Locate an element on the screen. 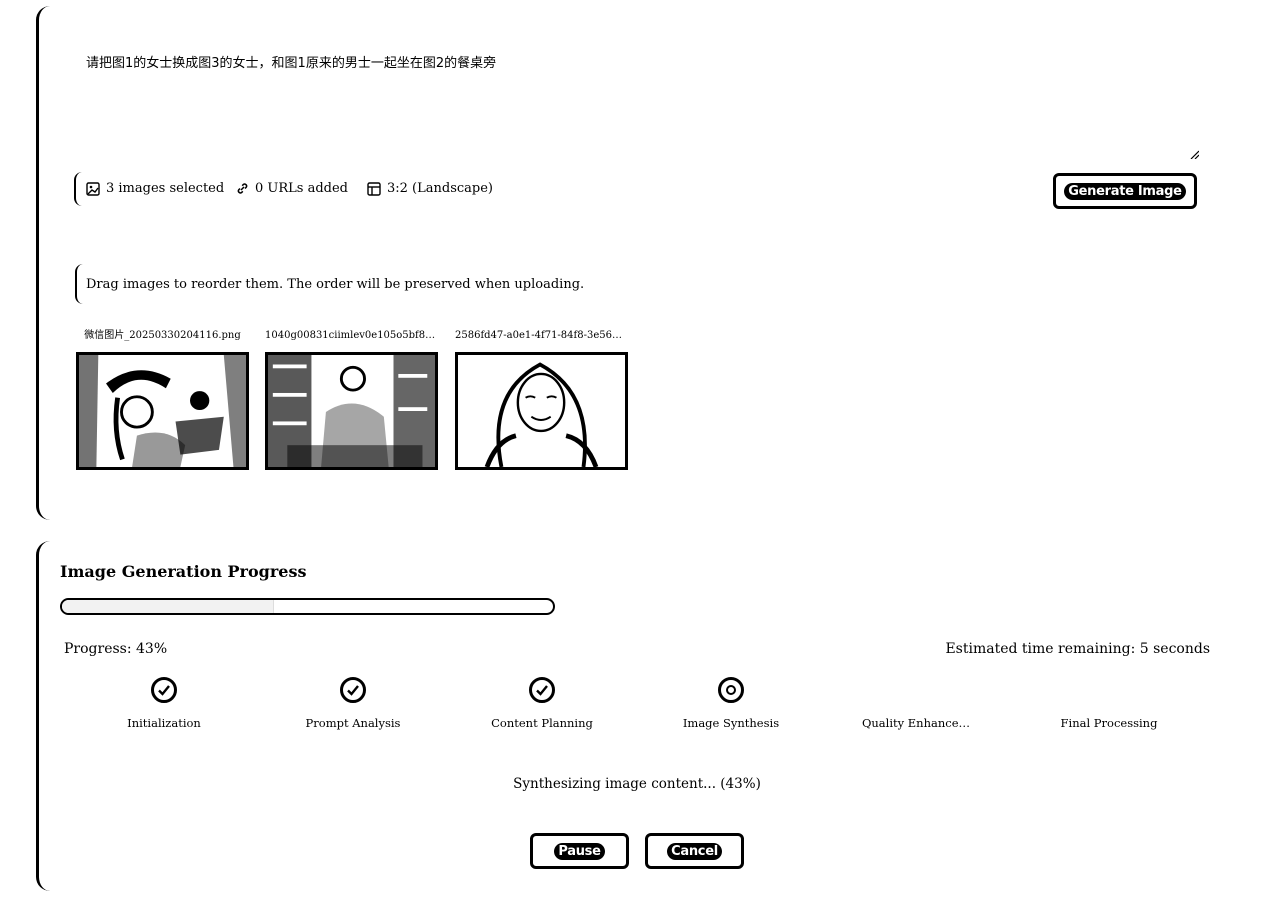 The width and height of the screenshot is (1279, 905). progress-step: Prompt Analysis is located at coordinates (353, 703).